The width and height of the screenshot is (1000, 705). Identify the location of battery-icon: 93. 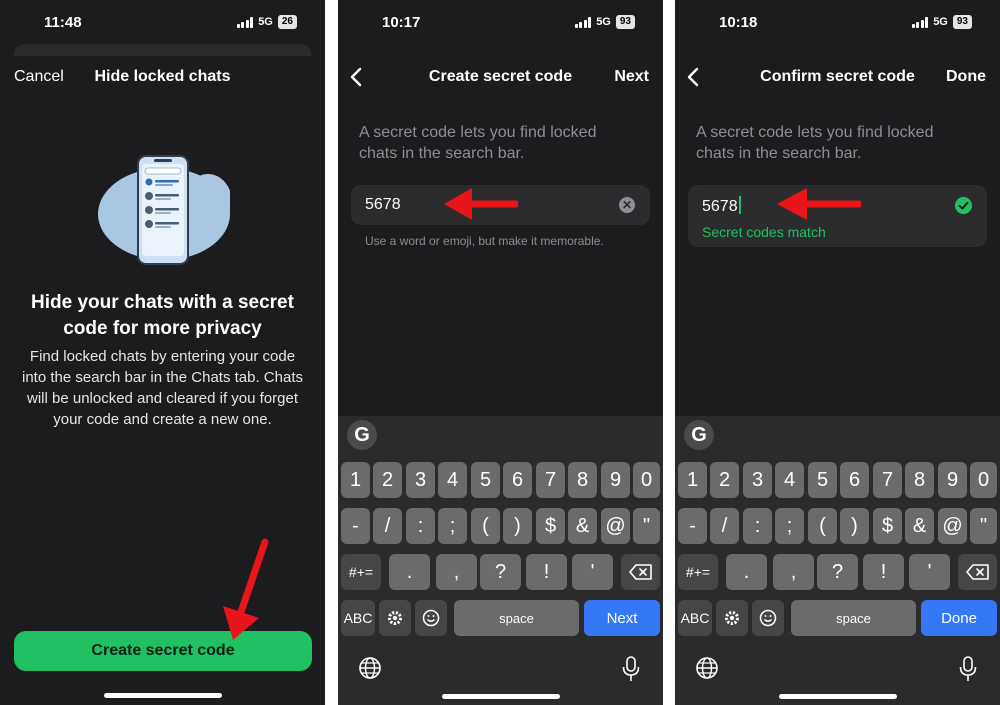
(625, 22).